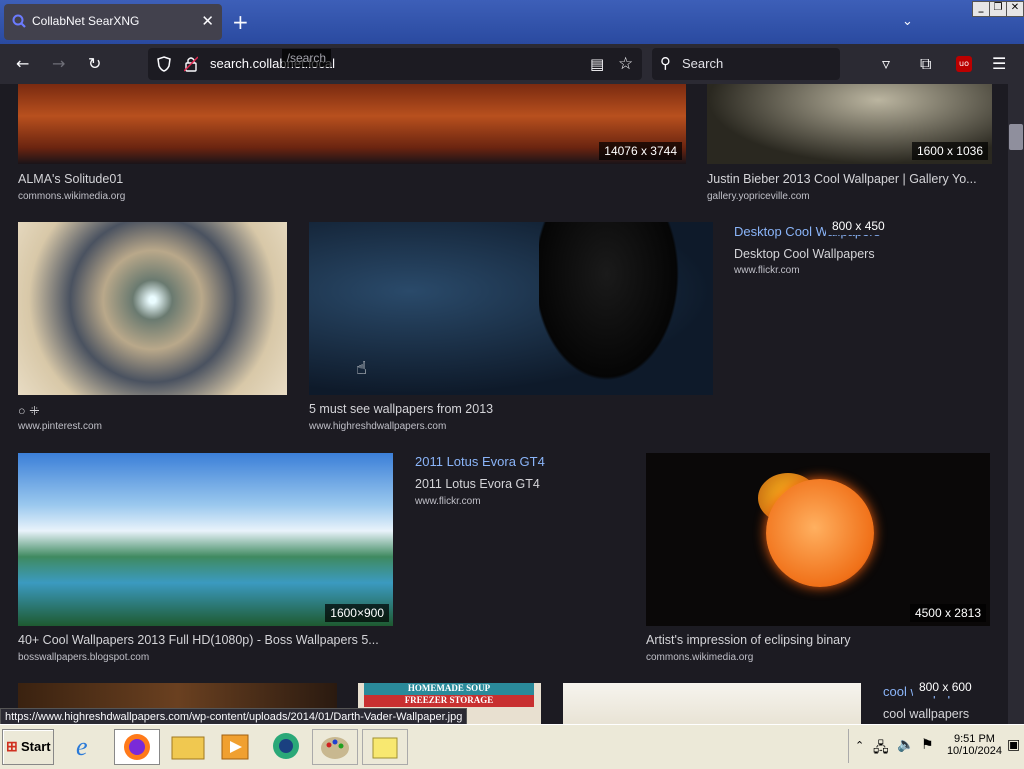 This screenshot has height=769, width=1024. What do you see at coordinates (998, 9) in the screenshot?
I see `restore-icon: ❐` at bounding box center [998, 9].